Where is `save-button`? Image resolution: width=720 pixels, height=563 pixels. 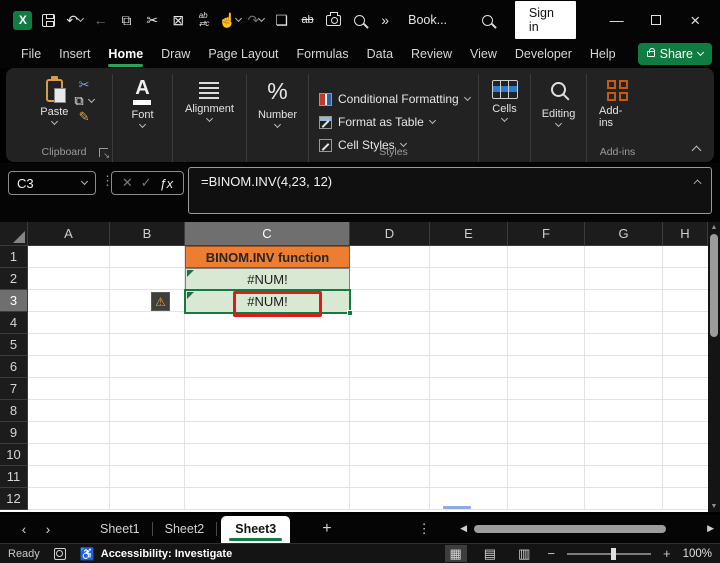 save-button is located at coordinates (49, 20).